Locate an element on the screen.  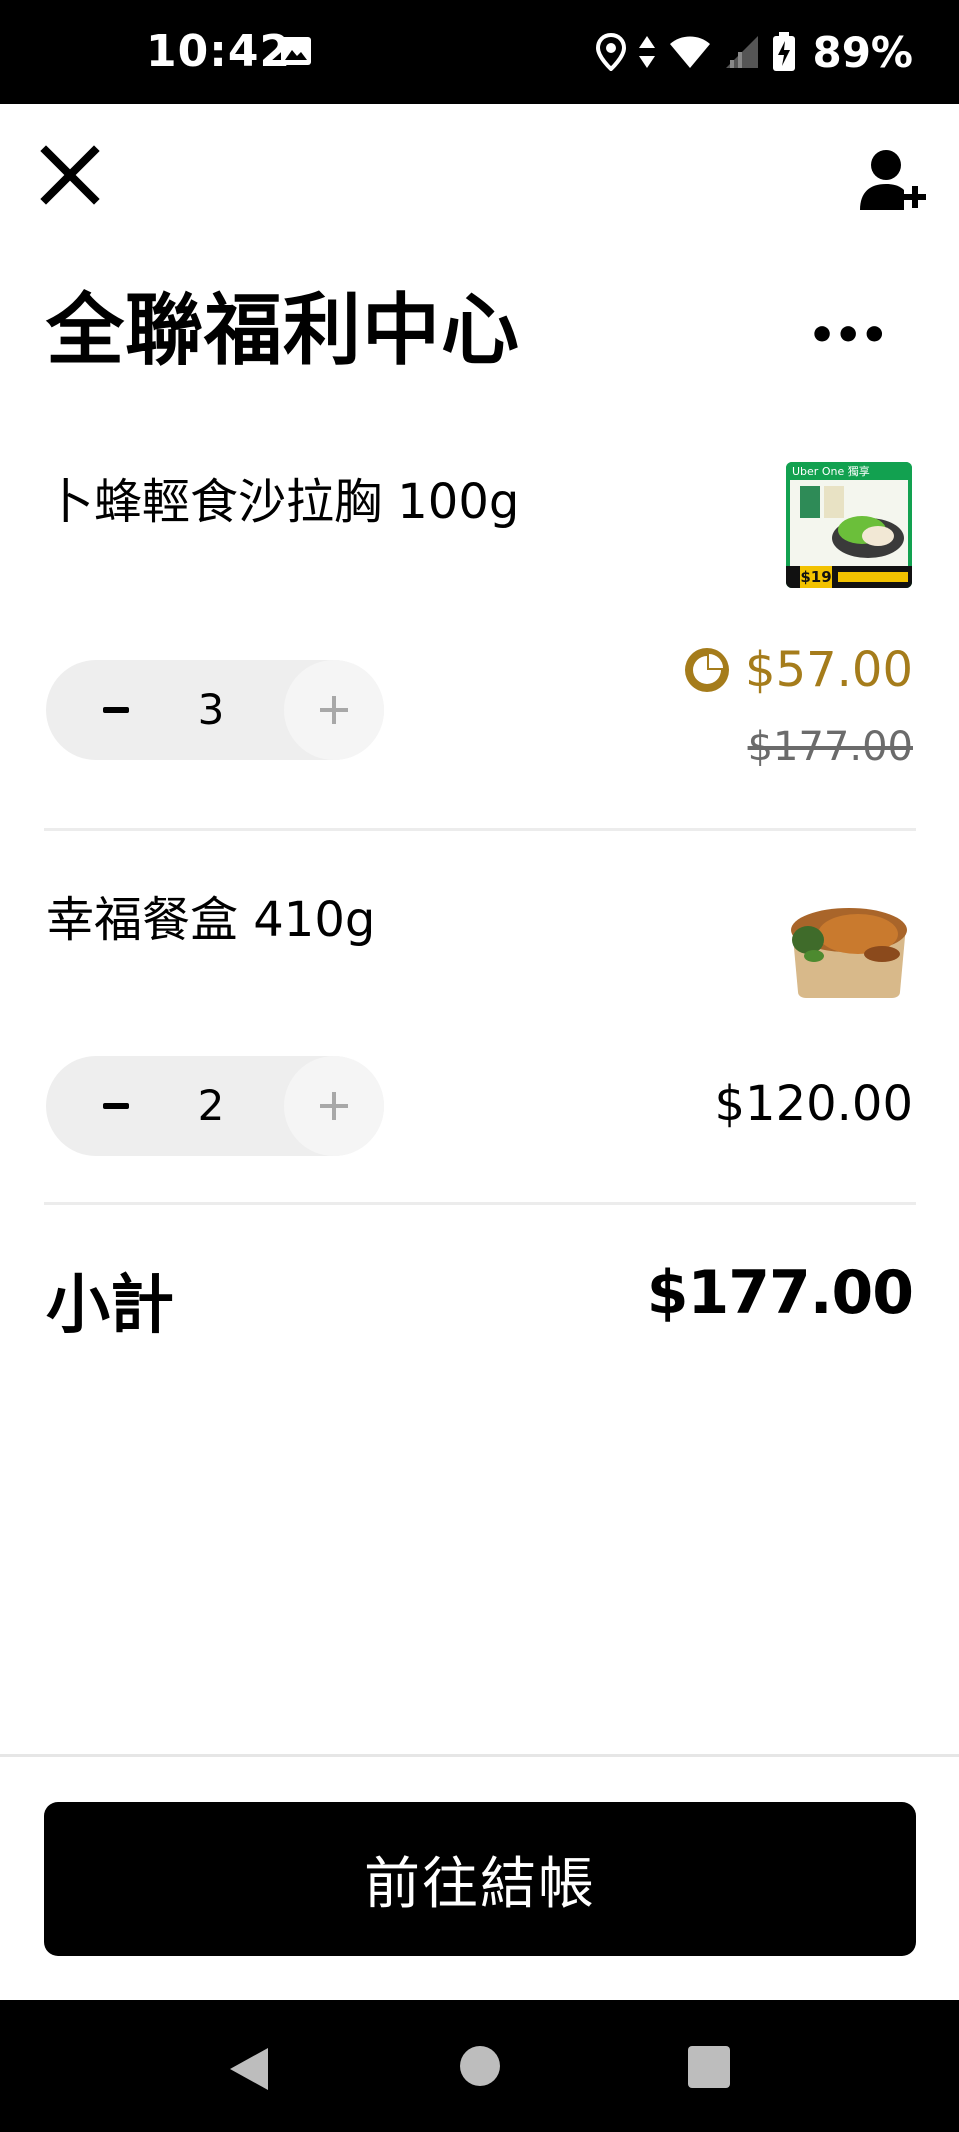
uber-one-icon is located at coordinates (707, 670).